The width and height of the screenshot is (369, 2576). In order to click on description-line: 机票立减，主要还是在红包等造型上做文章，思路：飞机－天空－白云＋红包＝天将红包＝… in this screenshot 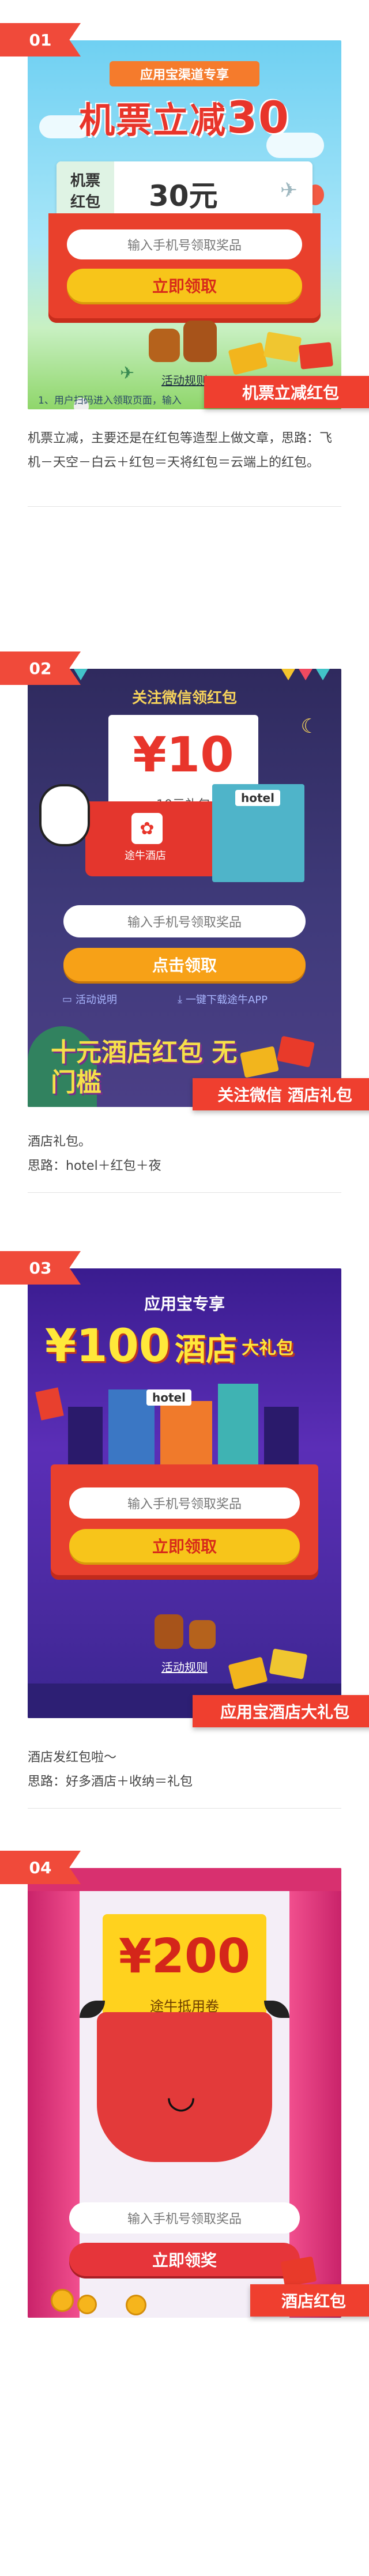, I will do `click(180, 450)`.